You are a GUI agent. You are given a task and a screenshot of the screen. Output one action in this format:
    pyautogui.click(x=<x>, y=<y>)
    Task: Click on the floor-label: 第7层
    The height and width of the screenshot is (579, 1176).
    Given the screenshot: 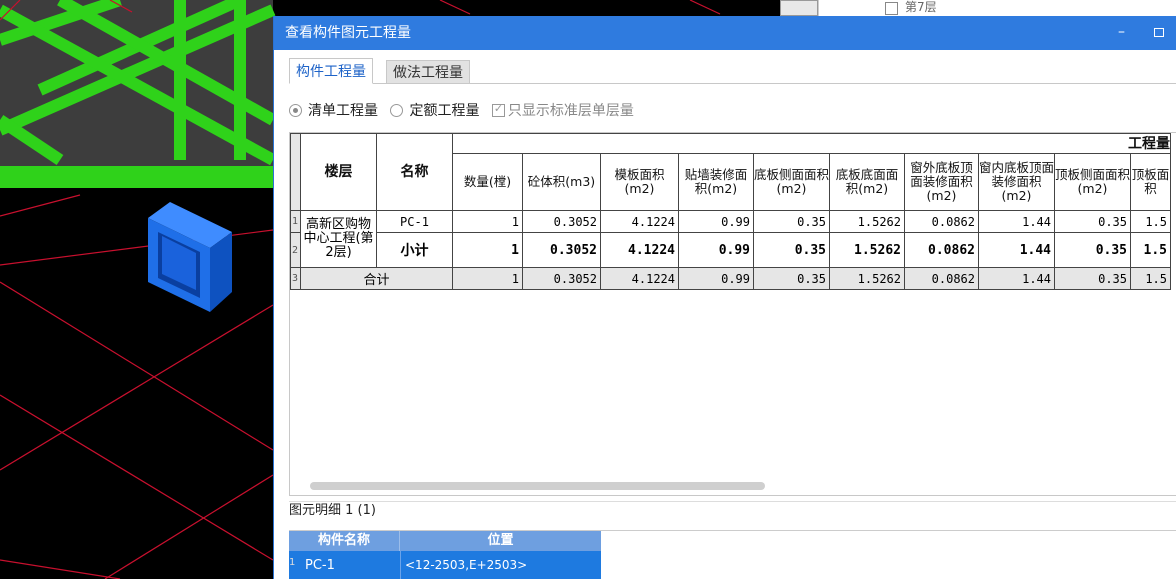 What is the action you would take?
    pyautogui.click(x=921, y=7)
    